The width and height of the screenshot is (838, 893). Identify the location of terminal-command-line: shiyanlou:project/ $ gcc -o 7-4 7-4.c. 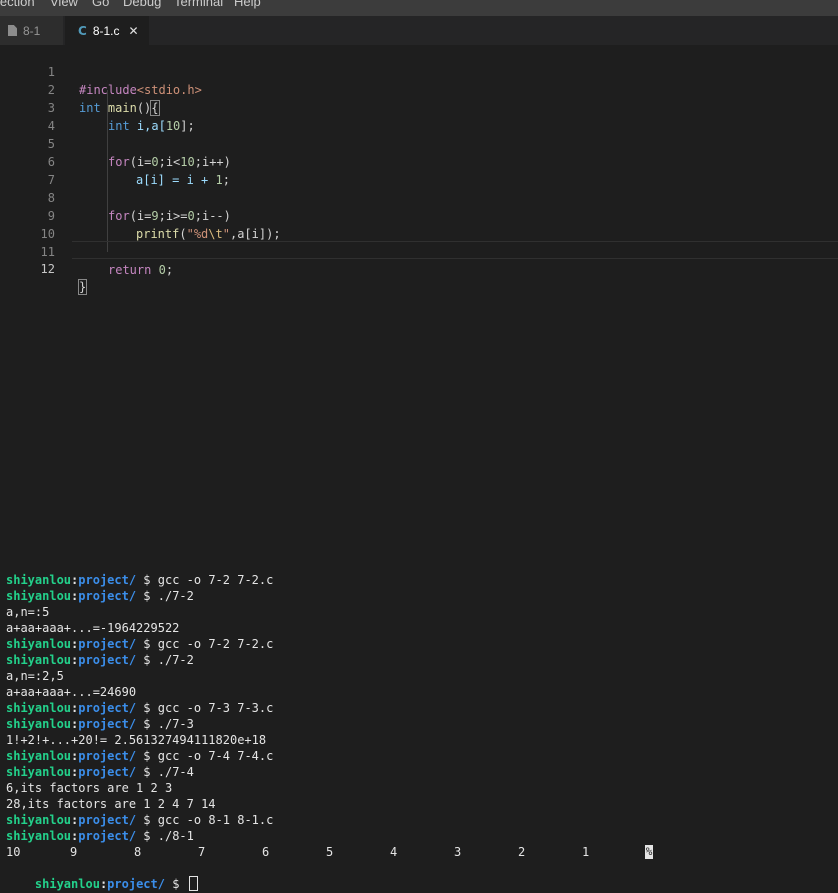
(140, 756).